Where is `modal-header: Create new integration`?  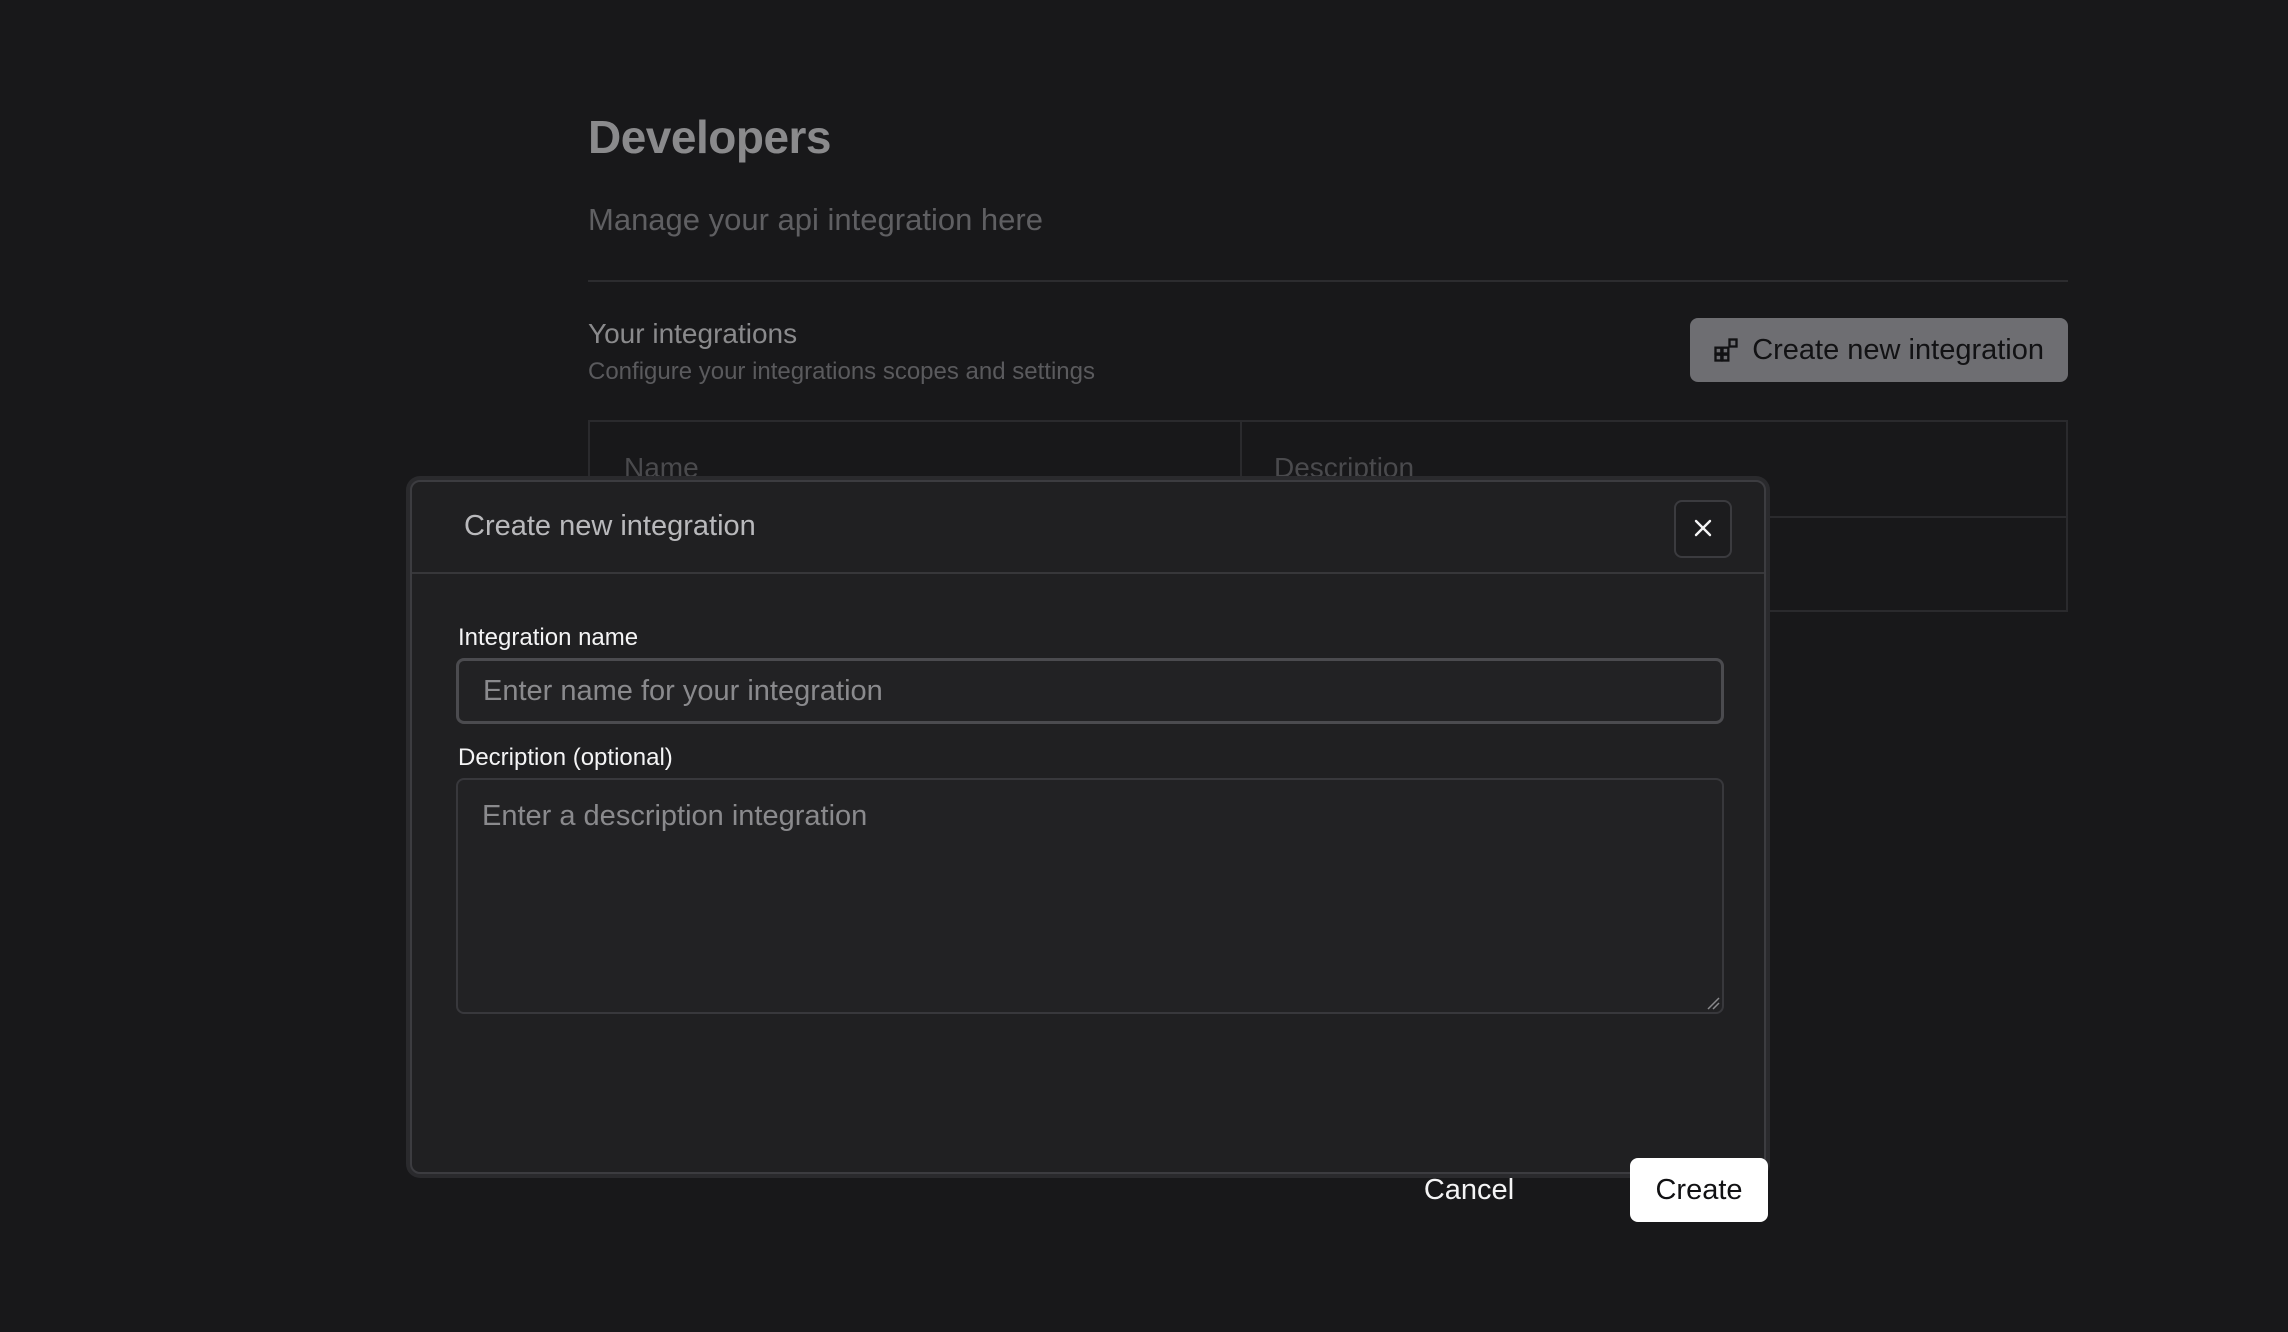 modal-header: Create new integration is located at coordinates (1088, 528).